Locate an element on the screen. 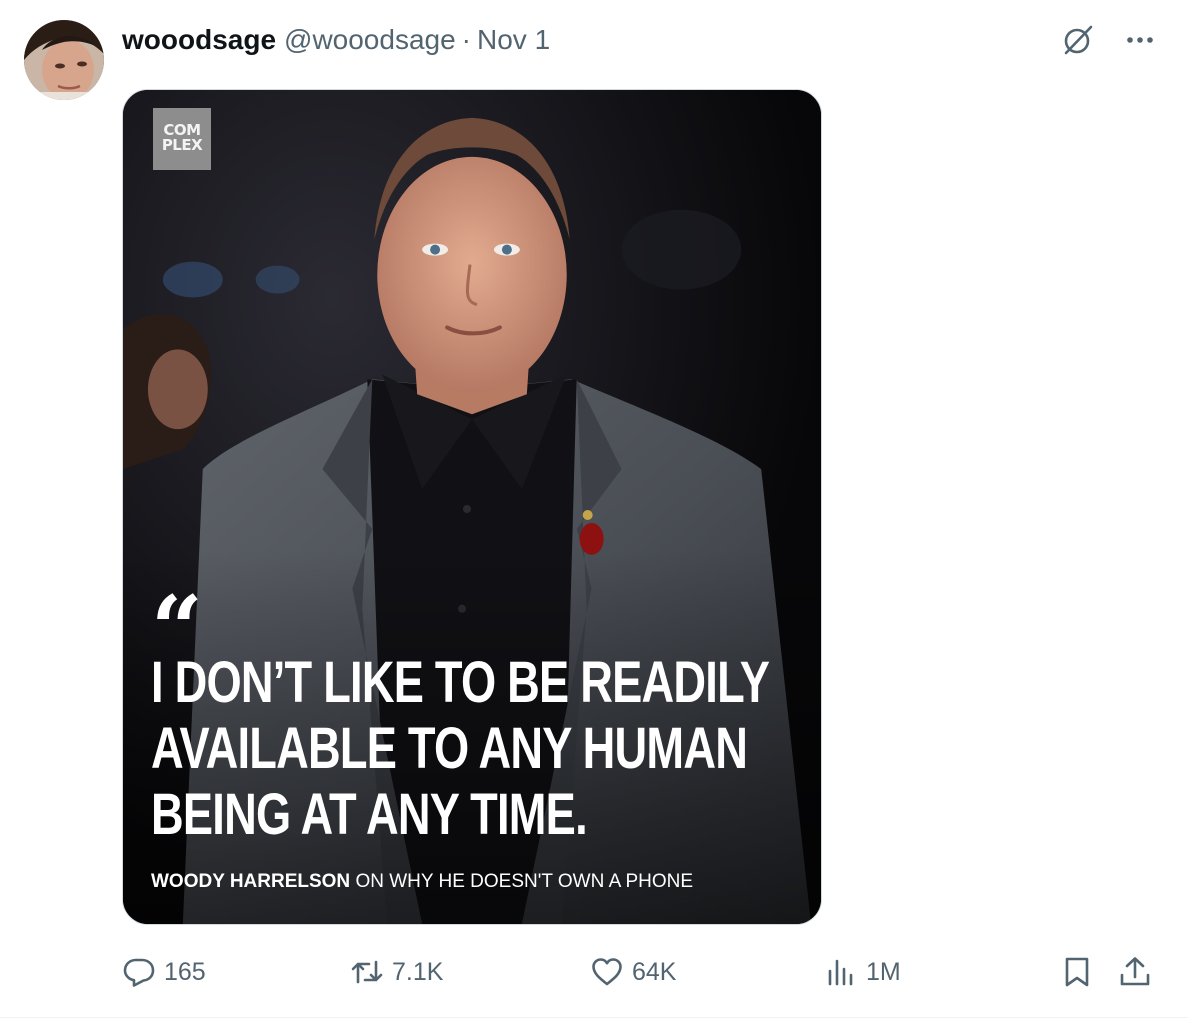 The height and width of the screenshot is (1020, 1188). like-count: 64K is located at coordinates (654, 971).